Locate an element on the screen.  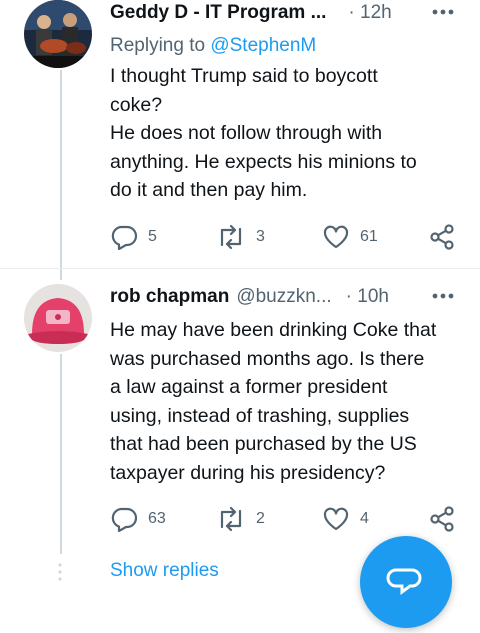
retweet-button: 2 is located at coordinates (240, 519).